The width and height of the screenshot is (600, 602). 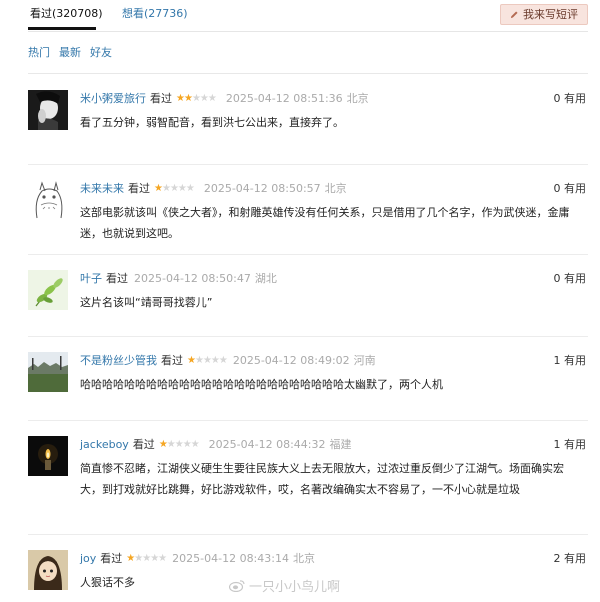 I want to click on sort-latest: 最新, so click(x=70, y=52).